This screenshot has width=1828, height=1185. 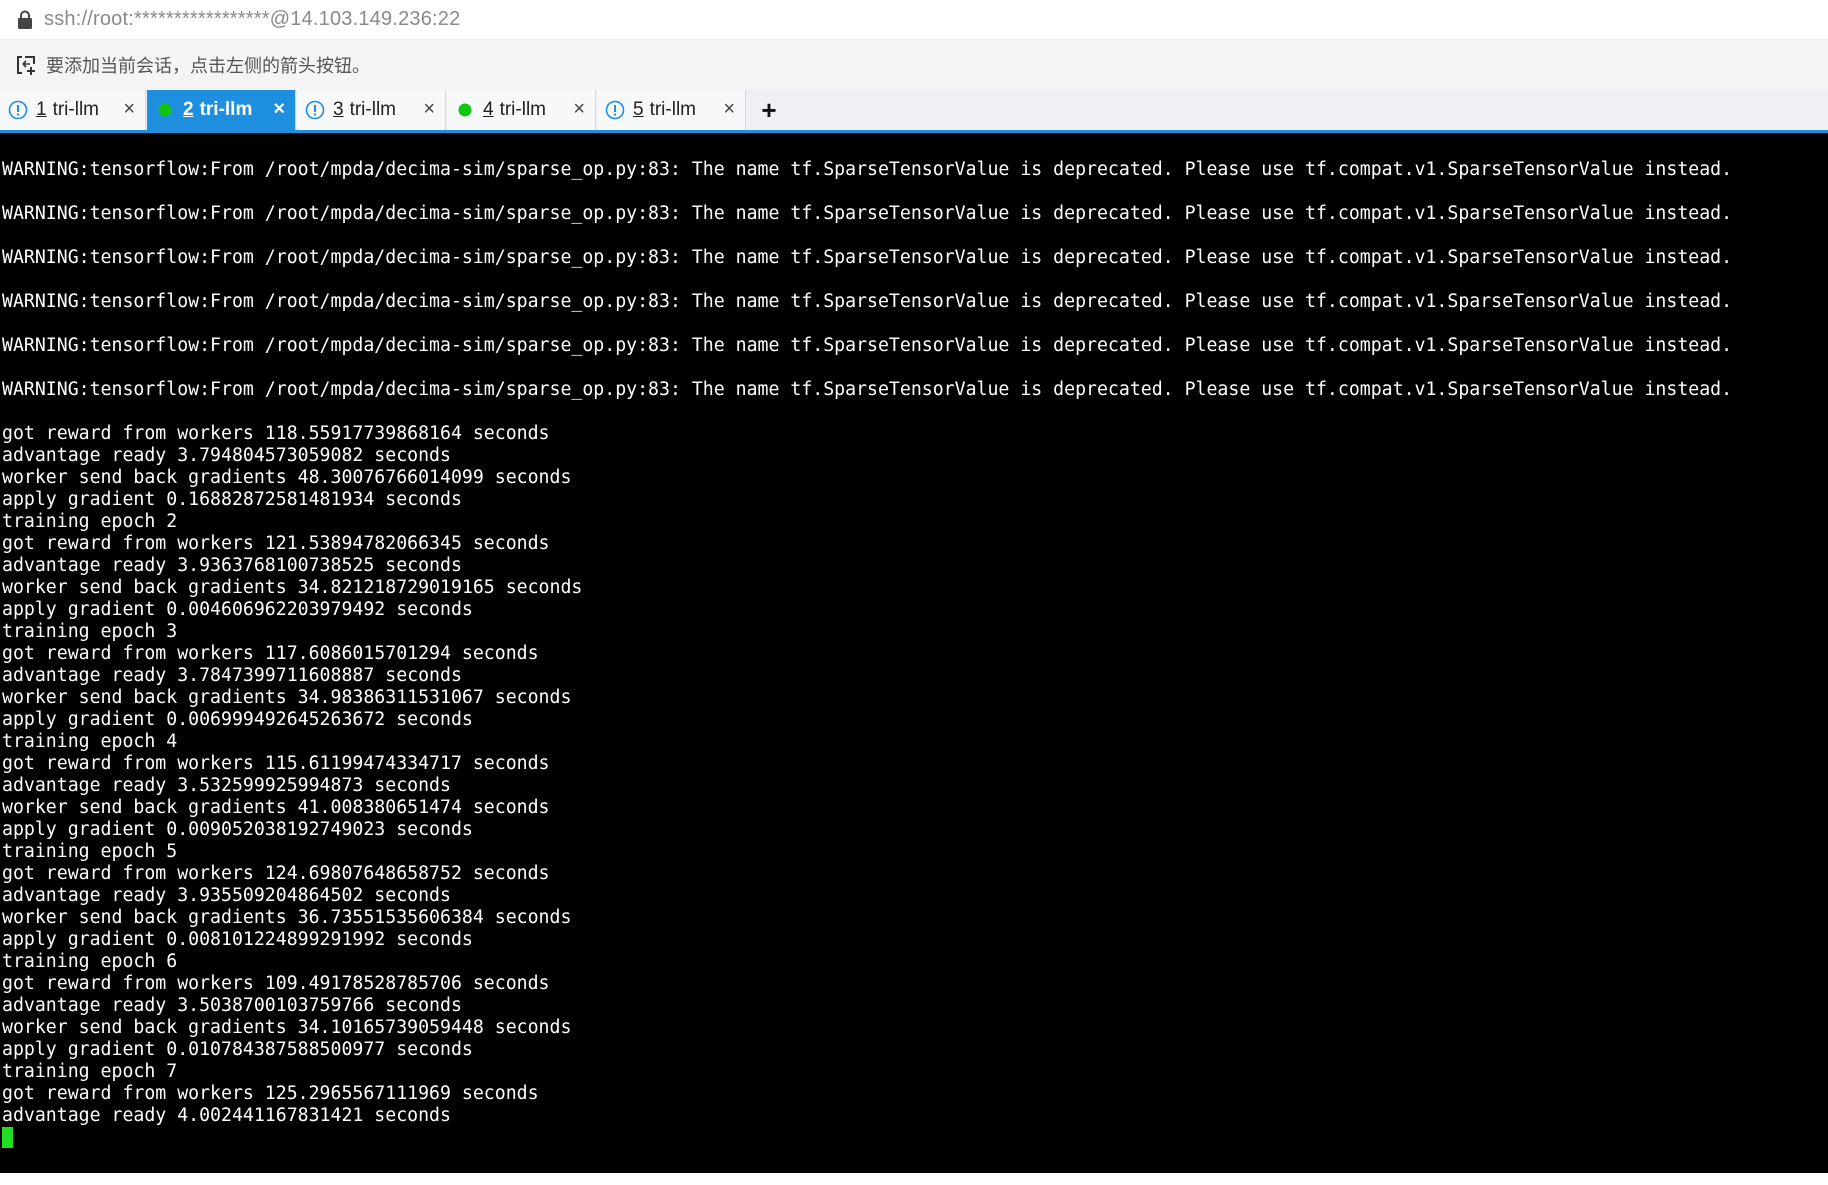 I want to click on terminal-line: training epoch 5, so click(x=90, y=851).